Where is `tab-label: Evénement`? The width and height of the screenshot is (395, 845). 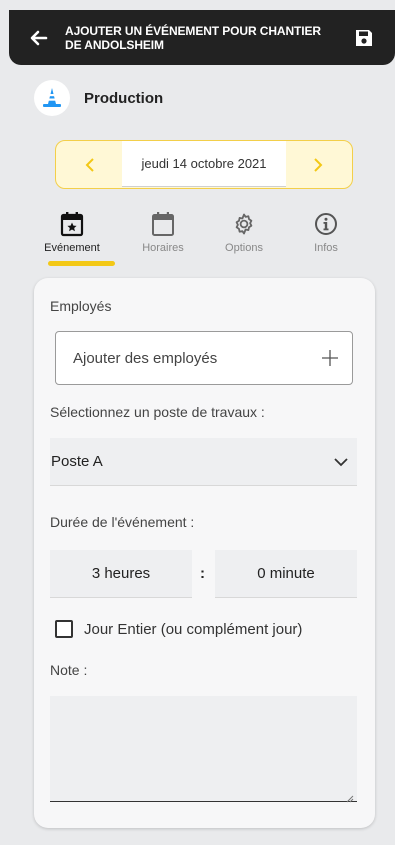
tab-label: Evénement is located at coordinates (72, 248).